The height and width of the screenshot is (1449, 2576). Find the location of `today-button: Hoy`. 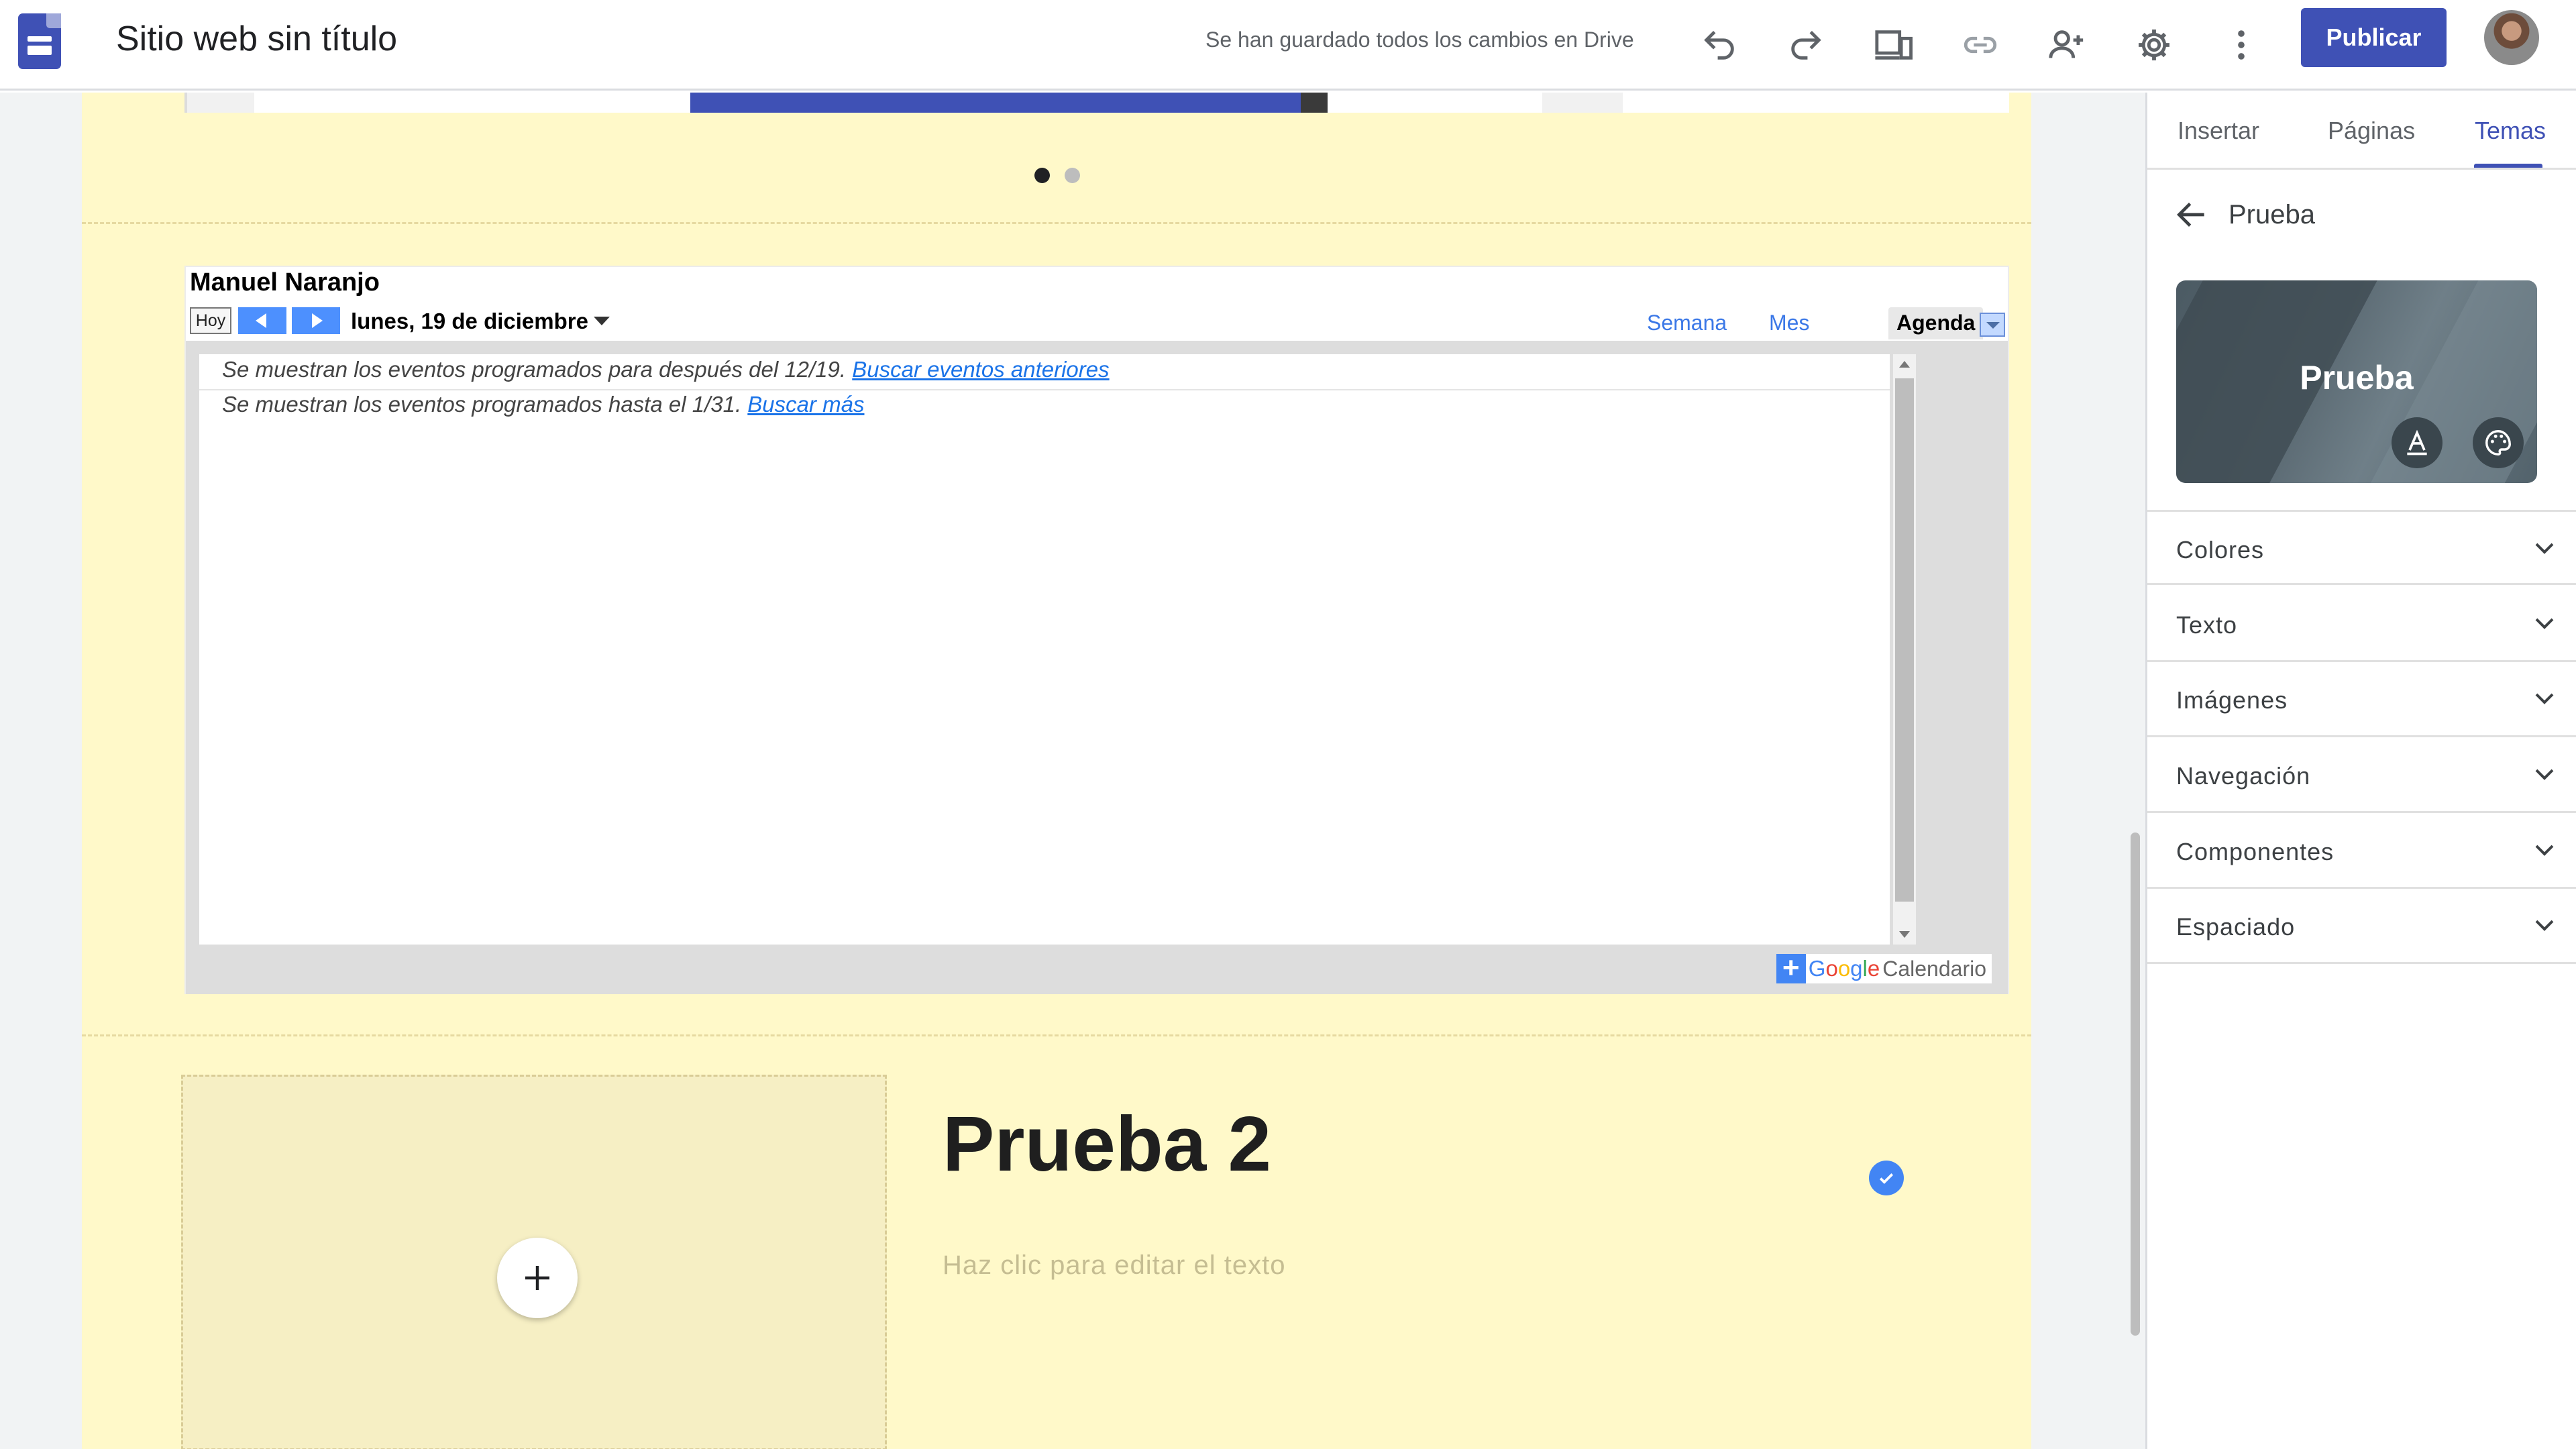

today-button: Hoy is located at coordinates (210, 320).